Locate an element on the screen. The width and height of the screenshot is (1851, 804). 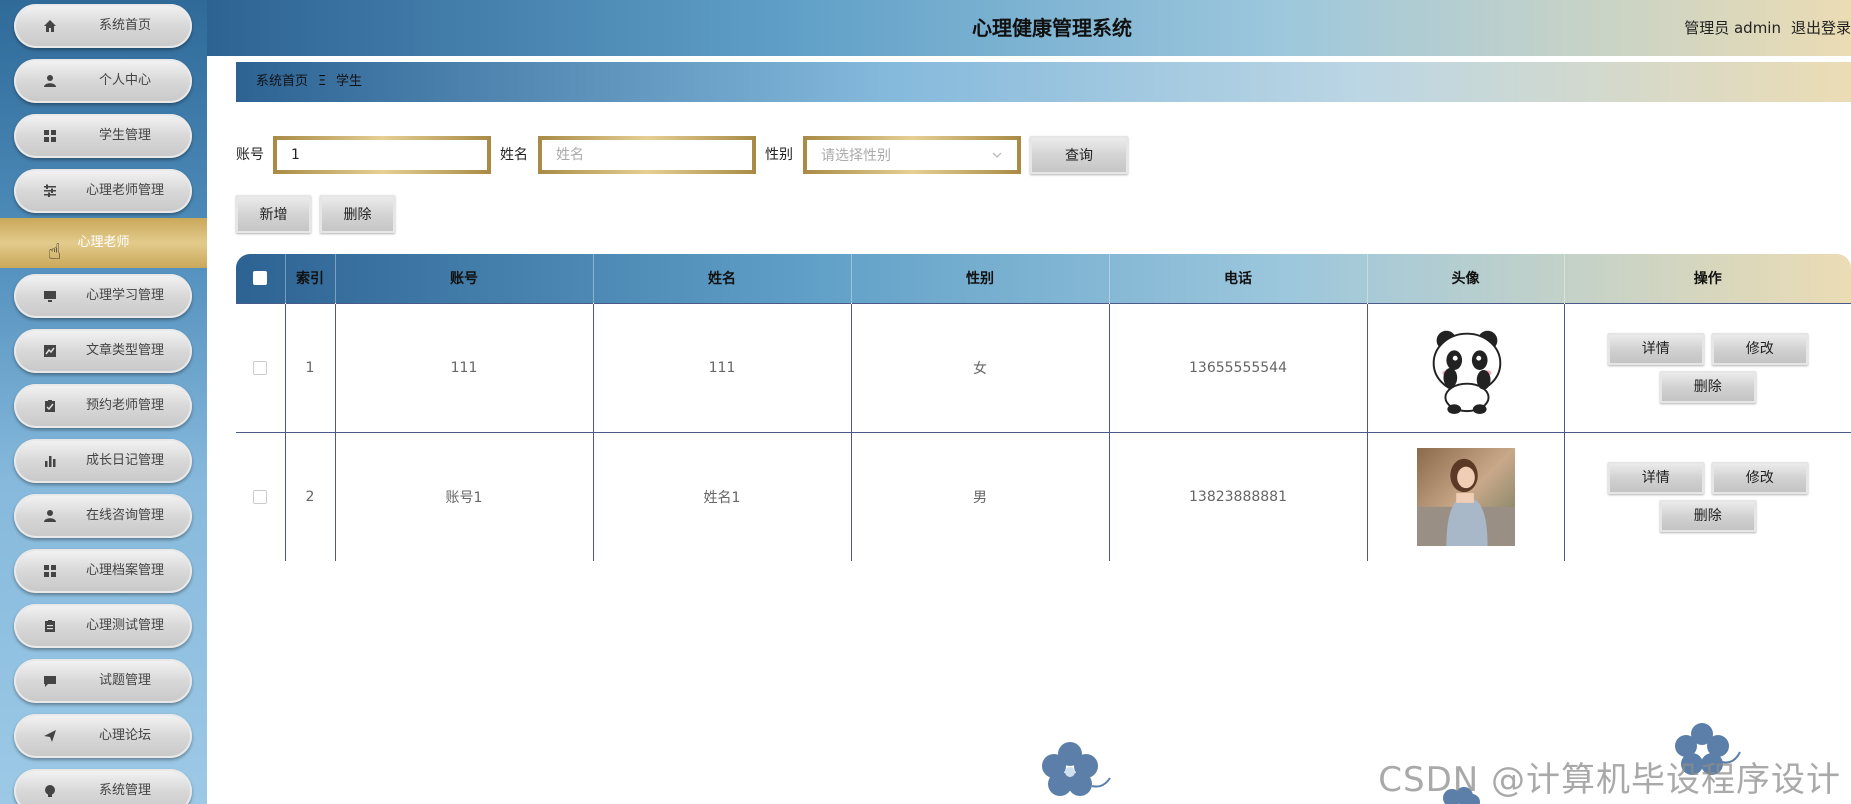
sidebar-item-label: 在线咨询管理 is located at coordinates (124, 515).